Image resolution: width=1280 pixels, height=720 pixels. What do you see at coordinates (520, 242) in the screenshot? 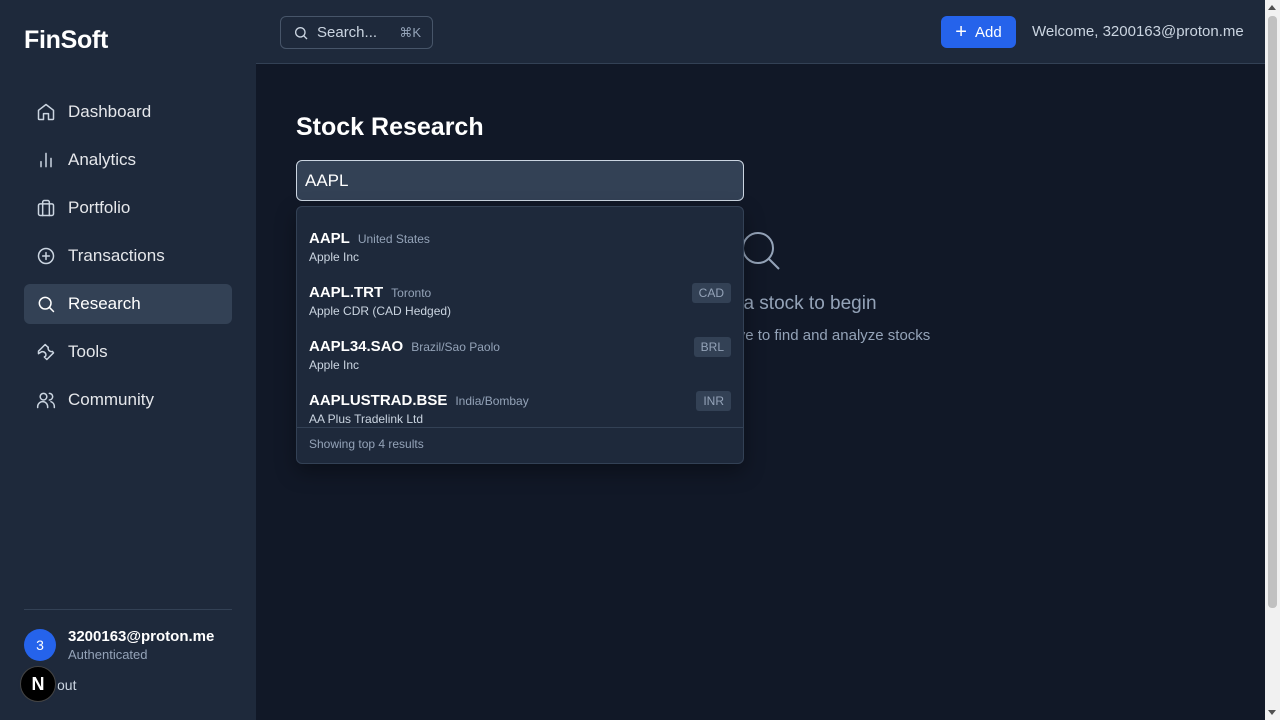
I see `search-result-item: AAPL United States Apple Inc` at bounding box center [520, 242].